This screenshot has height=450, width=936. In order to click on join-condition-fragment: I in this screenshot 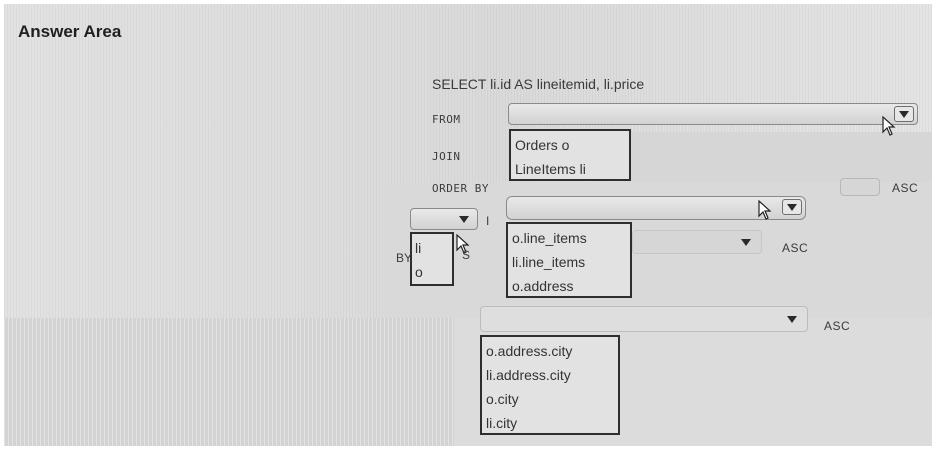, I will do `click(488, 221)`.